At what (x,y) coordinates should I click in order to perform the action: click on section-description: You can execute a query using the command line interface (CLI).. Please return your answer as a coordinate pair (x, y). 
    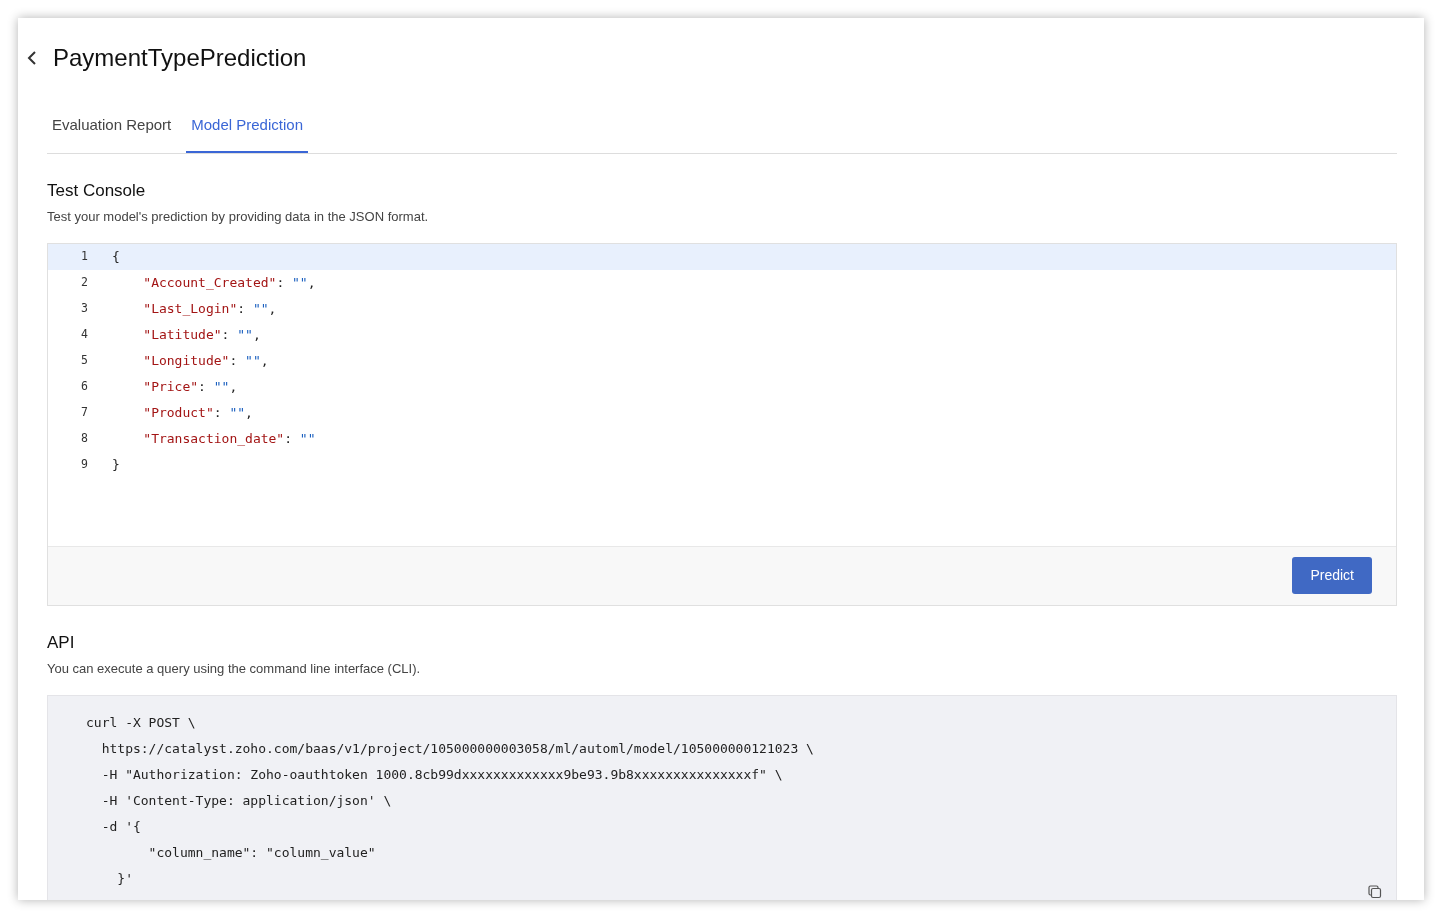
    Looking at the image, I should click on (234, 669).